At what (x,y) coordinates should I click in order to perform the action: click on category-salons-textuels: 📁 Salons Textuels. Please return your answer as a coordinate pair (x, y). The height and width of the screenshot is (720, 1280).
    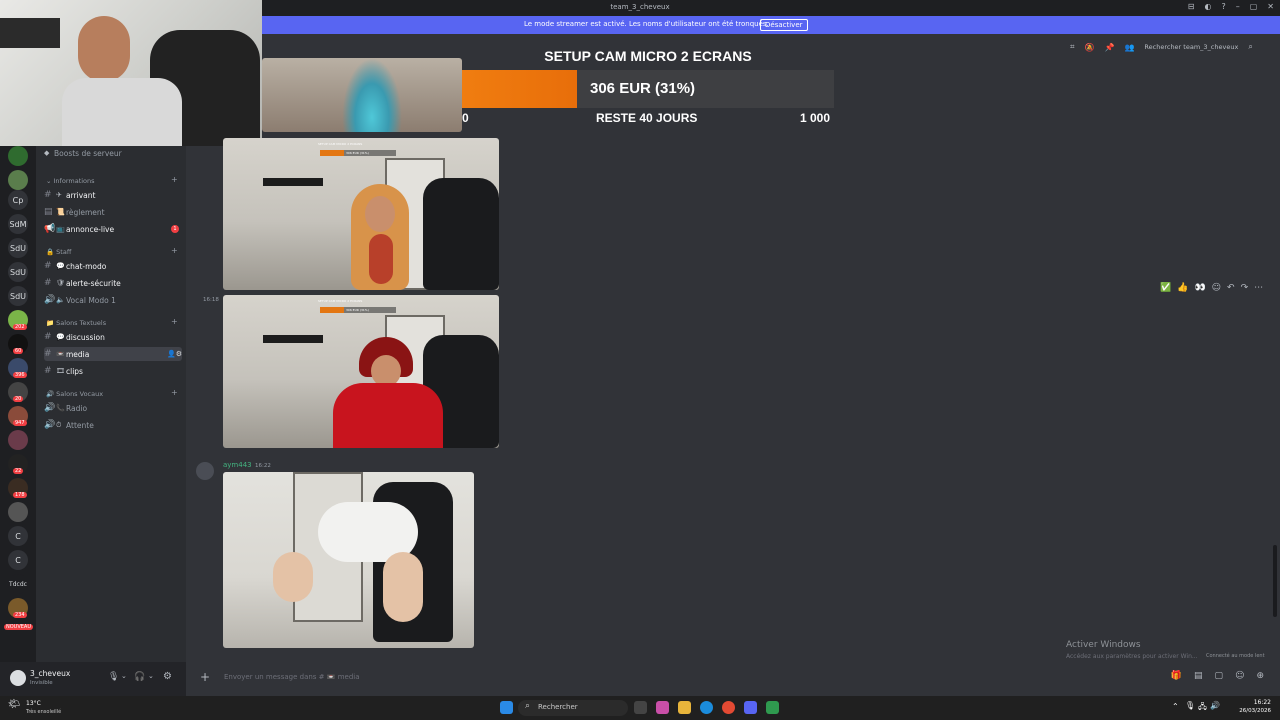
    Looking at the image, I should click on (76, 323).